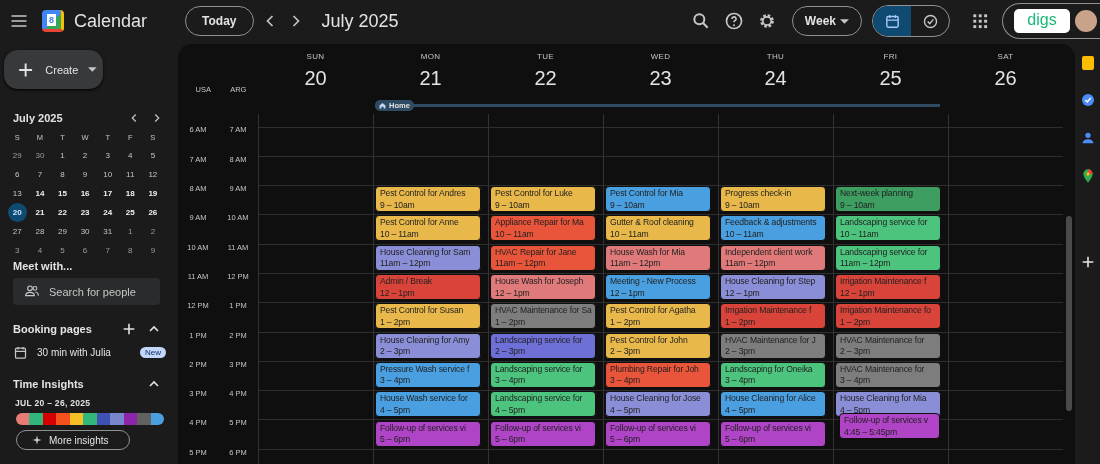 Image resolution: width=1100 pixels, height=464 pixels. Describe the element at coordinates (888, 374) in the screenshot. I see `event-block: HVAC Maintenance for 3 – 4pm` at that location.